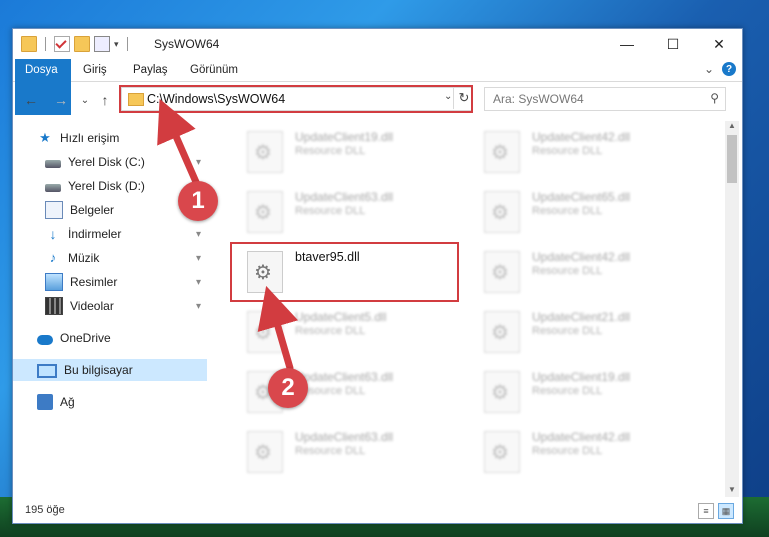 This screenshot has height=537, width=769. I want to click on list-item: UpdateClient65.dll Resource DLL, so click(583, 211).